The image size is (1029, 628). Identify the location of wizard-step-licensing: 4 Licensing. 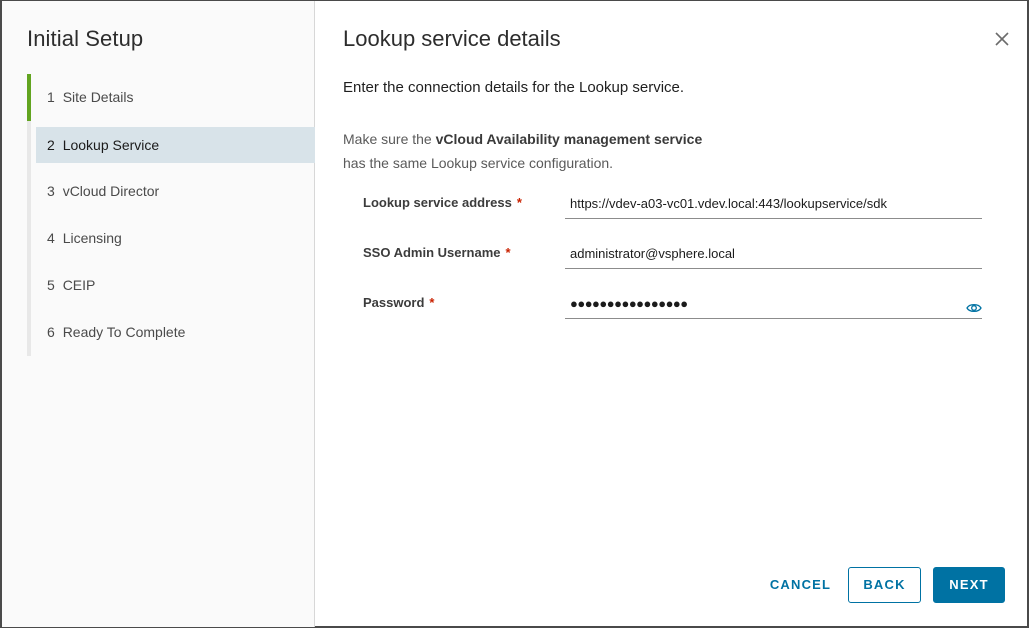
(173, 238).